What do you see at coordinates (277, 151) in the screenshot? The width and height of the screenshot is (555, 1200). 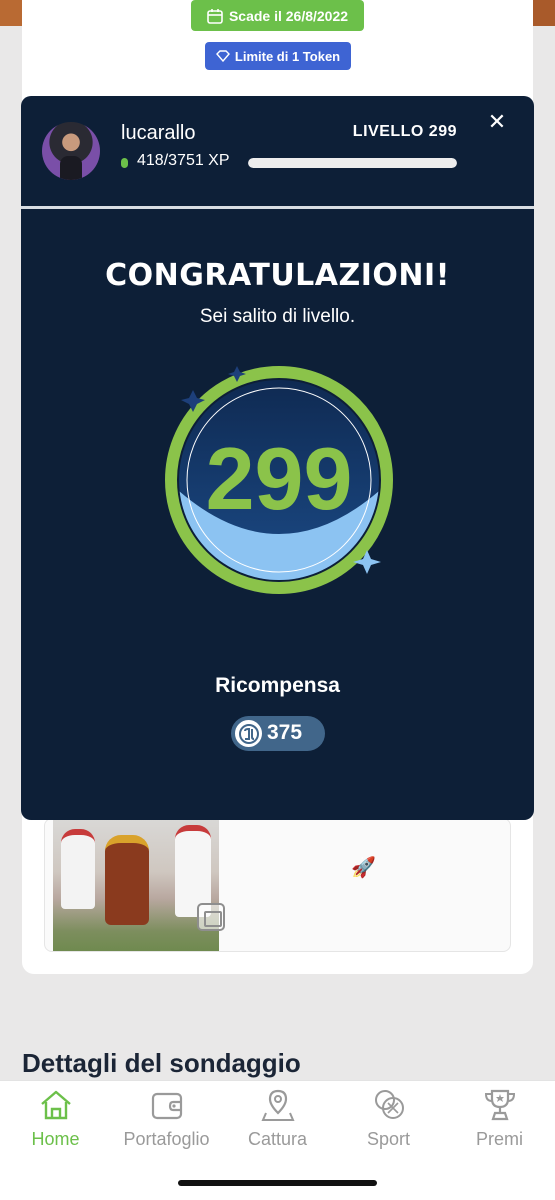 I see `modal-header: lucarallo LIVELLO 299 ✕ 418/3751 XP` at bounding box center [277, 151].